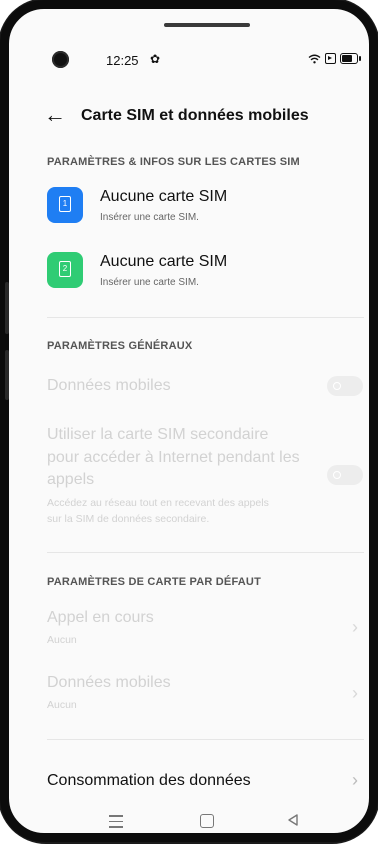 This screenshot has height=844, width=378. I want to click on back-triangle-icon, so click(293, 822).